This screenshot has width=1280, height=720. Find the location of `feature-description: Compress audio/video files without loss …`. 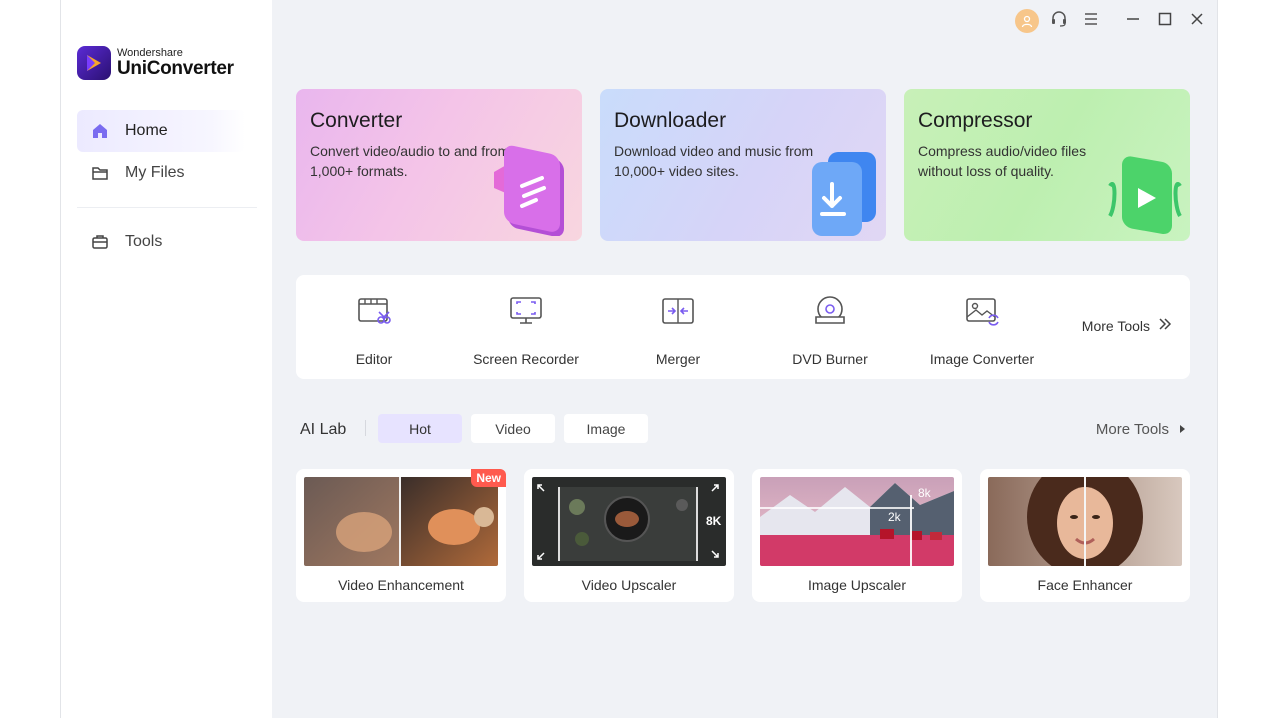

feature-description: Compress audio/video files without loss … is located at coordinates (1002, 161).